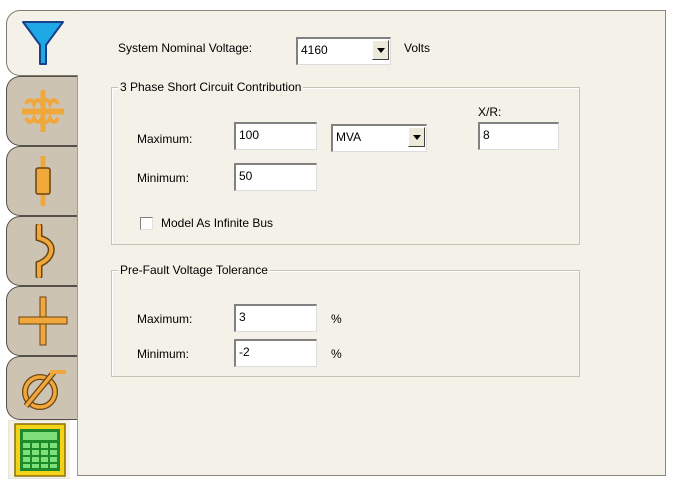 This screenshot has width=676, height=479. I want to click on pf-maximum-value: 3, so click(242, 317).